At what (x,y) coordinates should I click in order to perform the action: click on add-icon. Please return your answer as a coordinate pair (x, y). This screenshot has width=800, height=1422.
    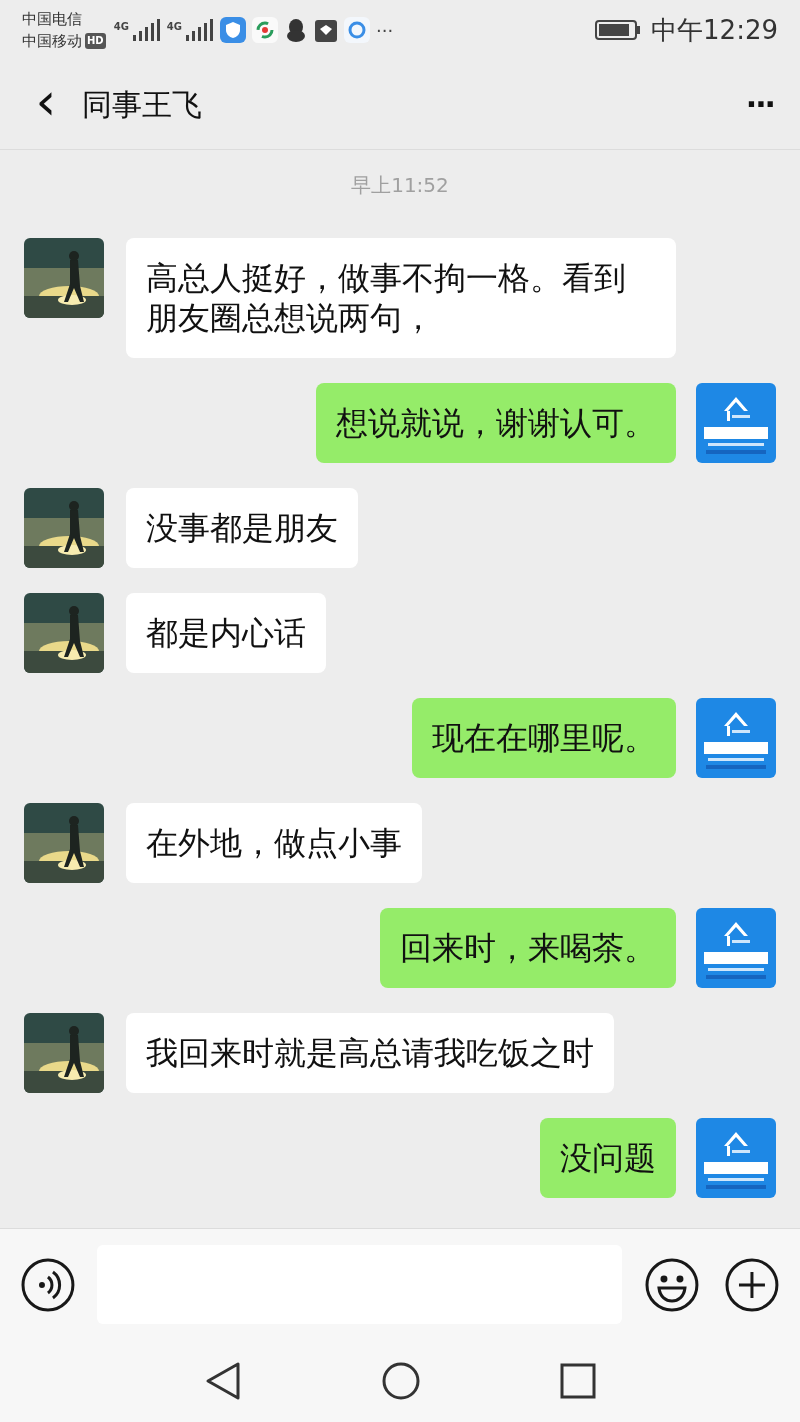
    Looking at the image, I should click on (752, 1284).